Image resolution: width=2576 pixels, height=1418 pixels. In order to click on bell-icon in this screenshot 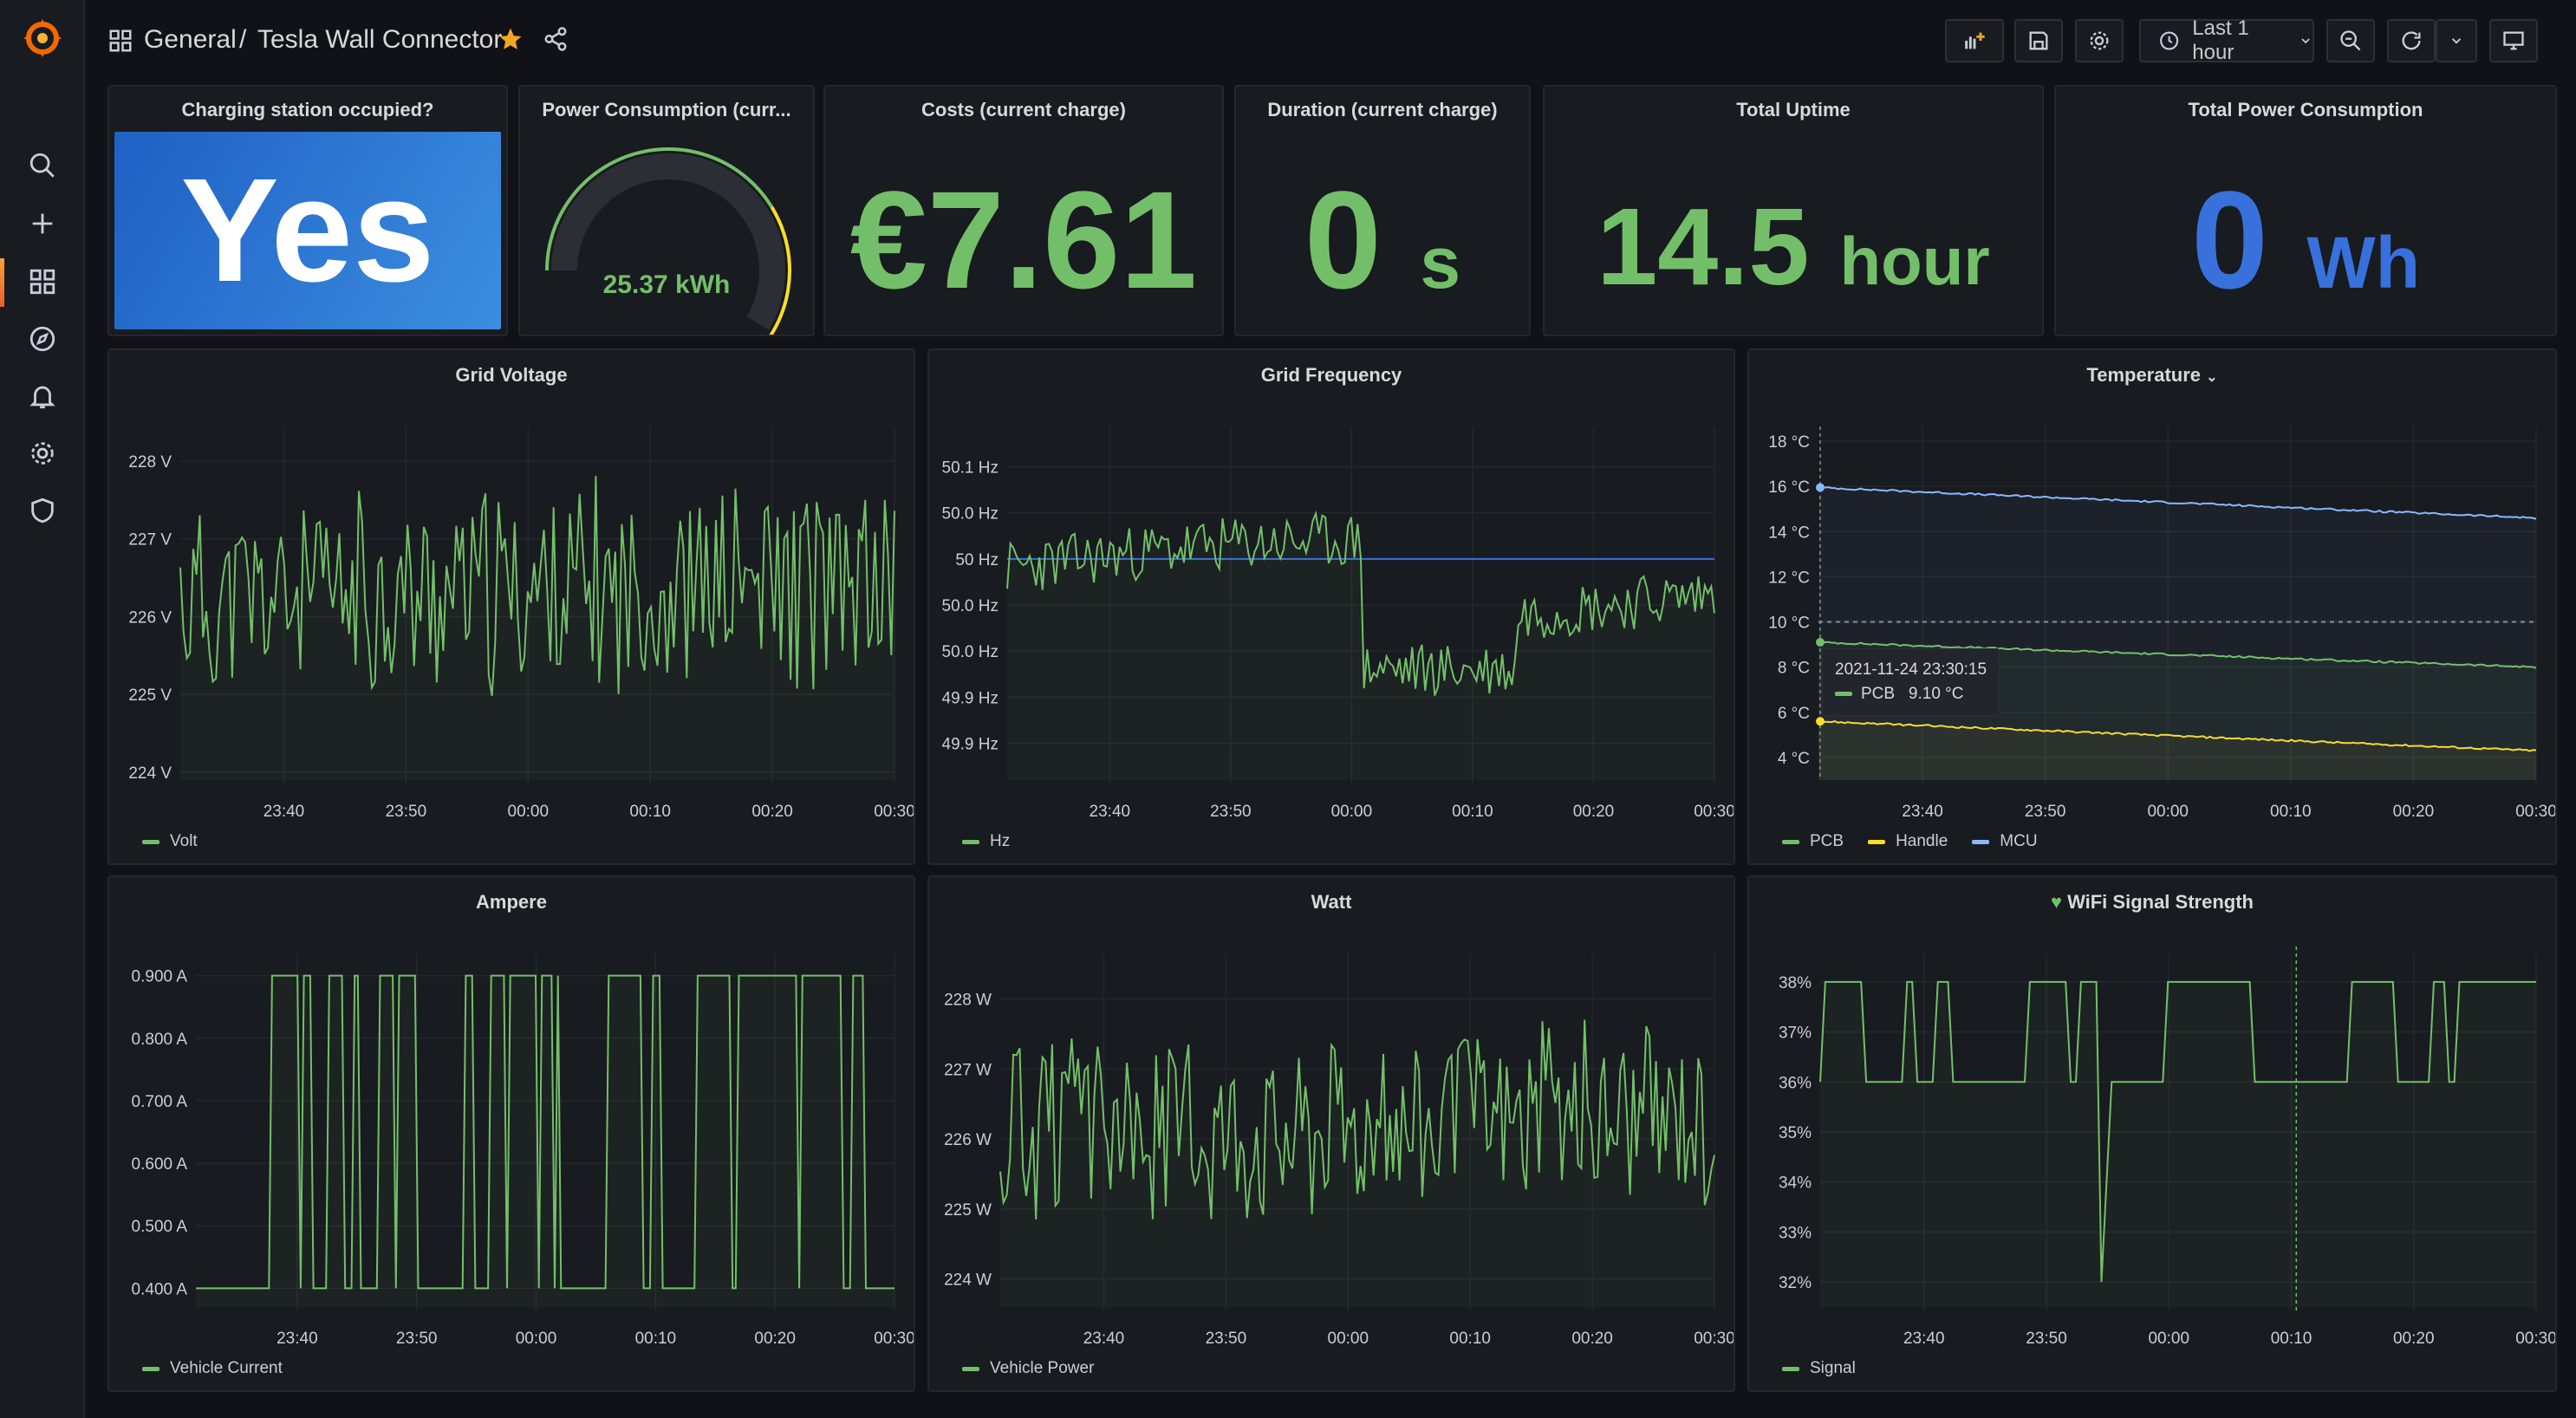, I will do `click(42, 396)`.